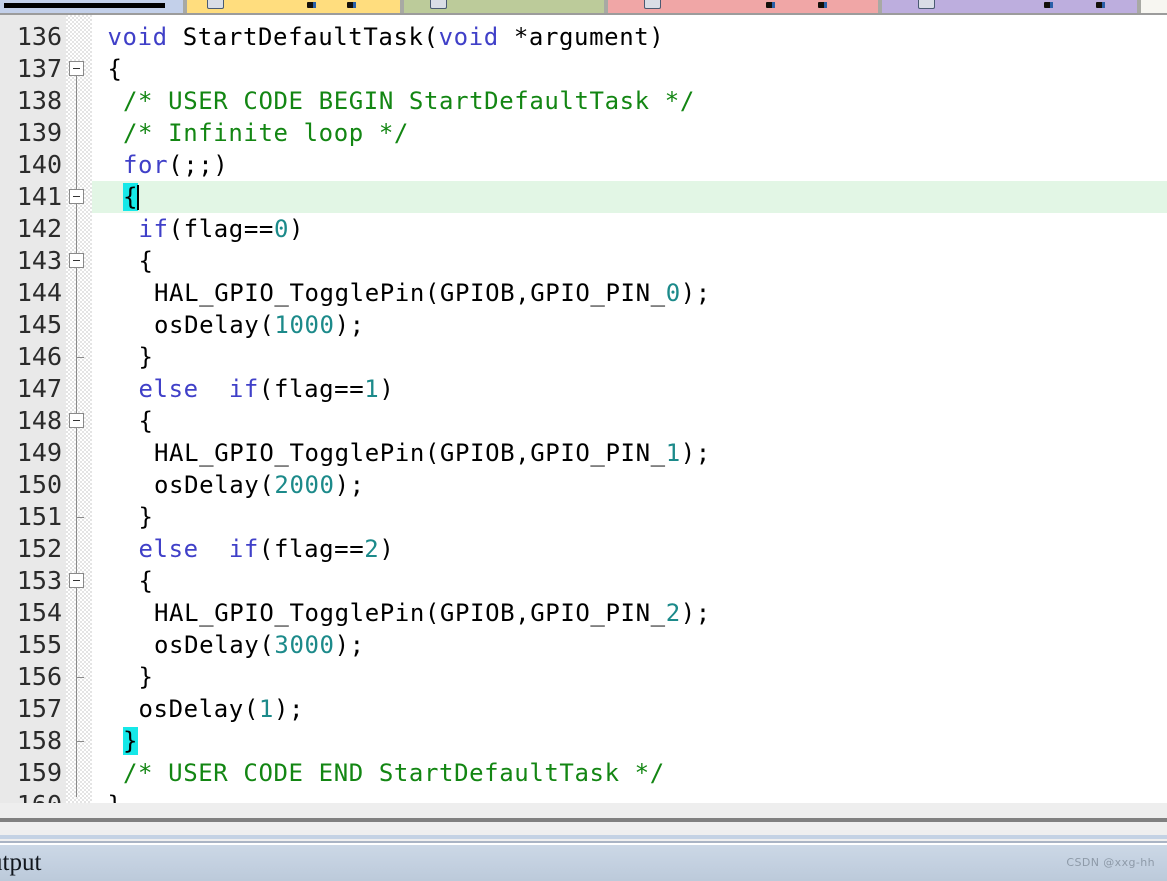 This screenshot has height=881, width=1167. What do you see at coordinates (432, 293) in the screenshot?
I see `code-line: HAL_GPIO_TogglePin(GPIOB,GPIO_PIN_0);` at bounding box center [432, 293].